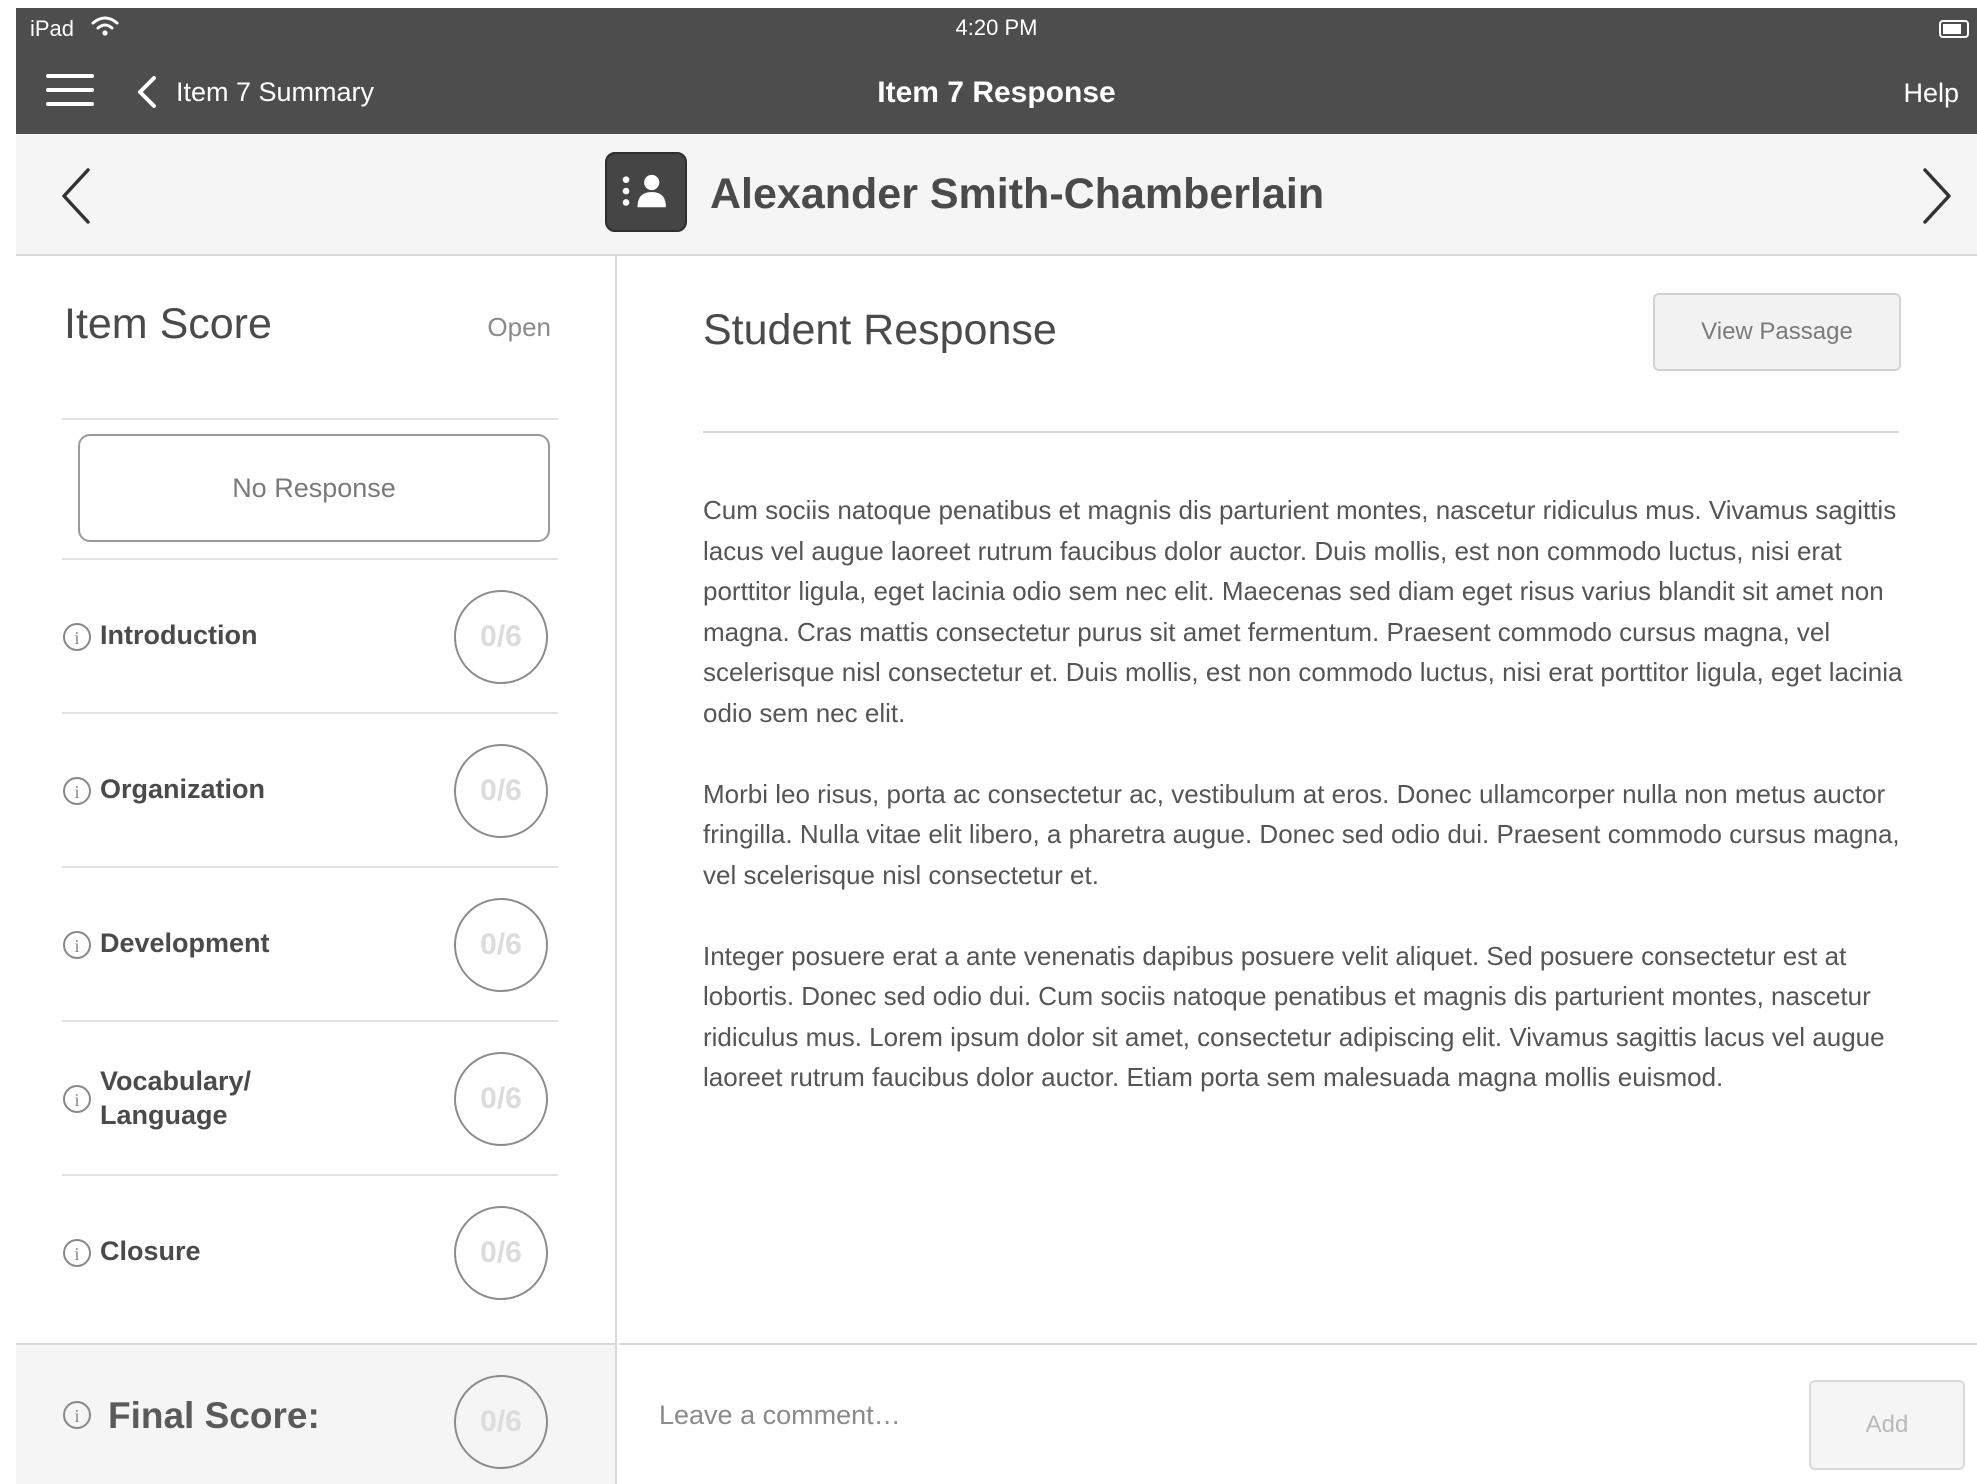 The width and height of the screenshot is (1977, 1484). Describe the element at coordinates (519, 327) in the screenshot. I see `item-status: Open` at that location.